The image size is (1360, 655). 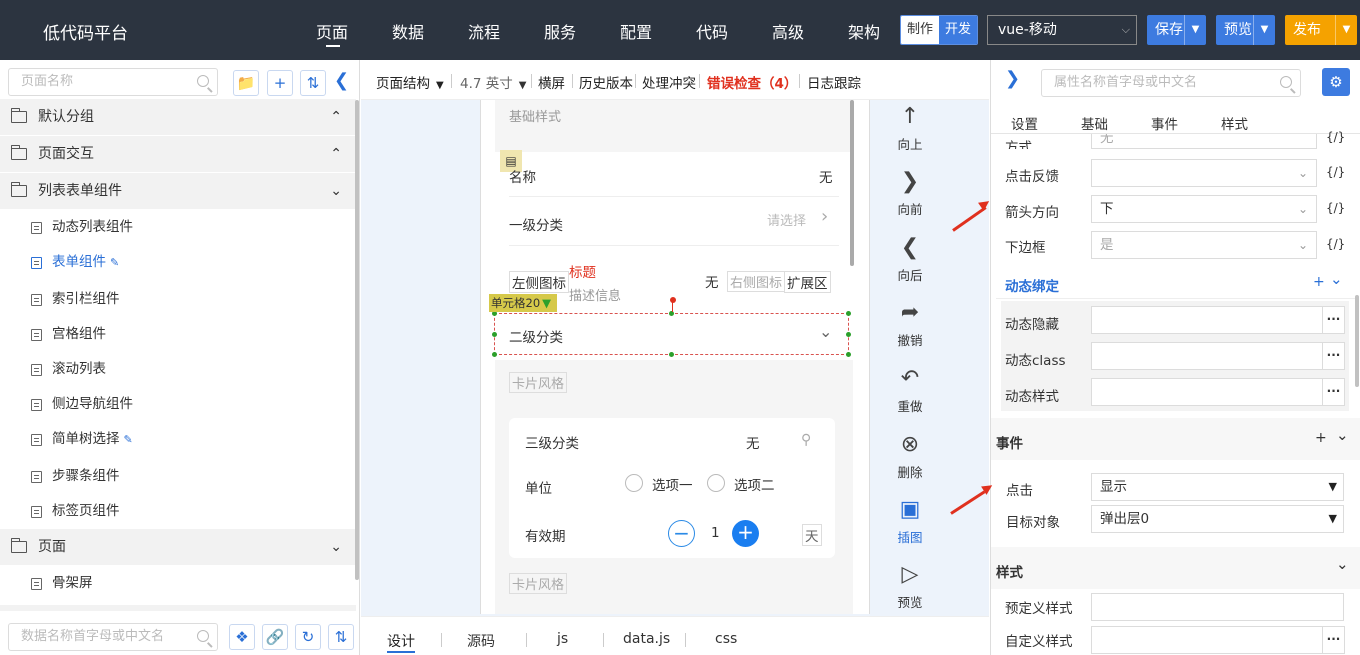 I want to click on tab-source: 源码, so click(x=481, y=641).